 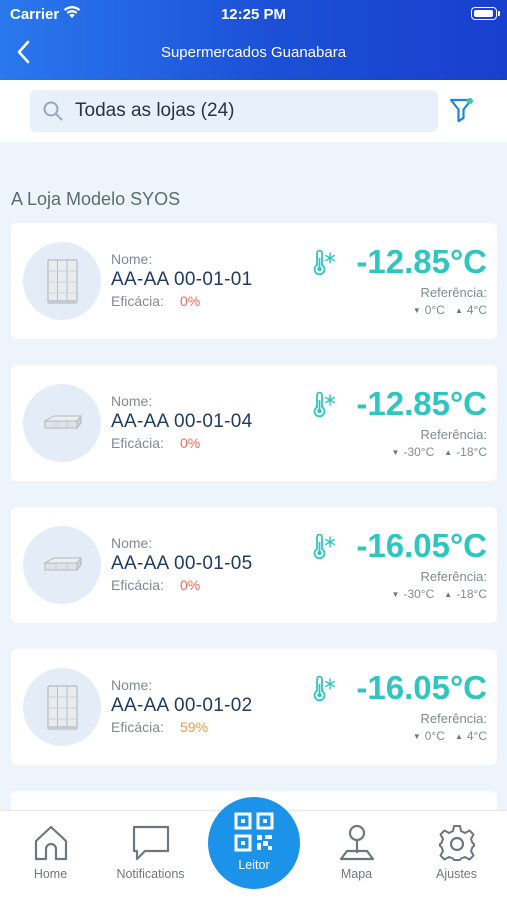 What do you see at coordinates (456, 874) in the screenshot?
I see `tab-settings-label: Ajustes` at bounding box center [456, 874].